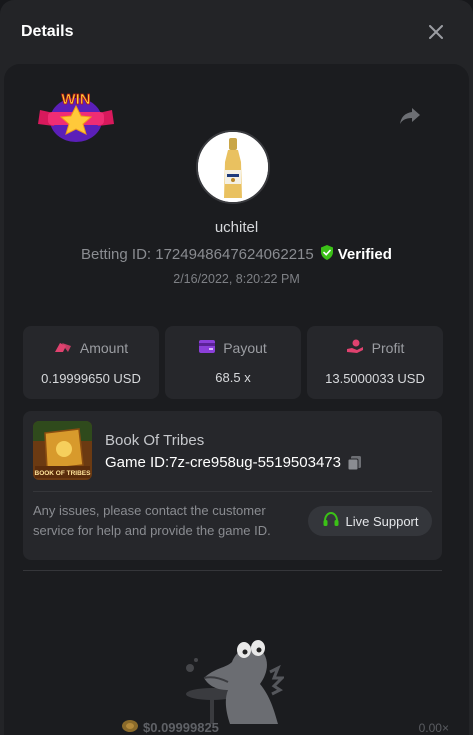 This screenshot has height=735, width=473. I want to click on live-support-button: Live Support, so click(370, 521).